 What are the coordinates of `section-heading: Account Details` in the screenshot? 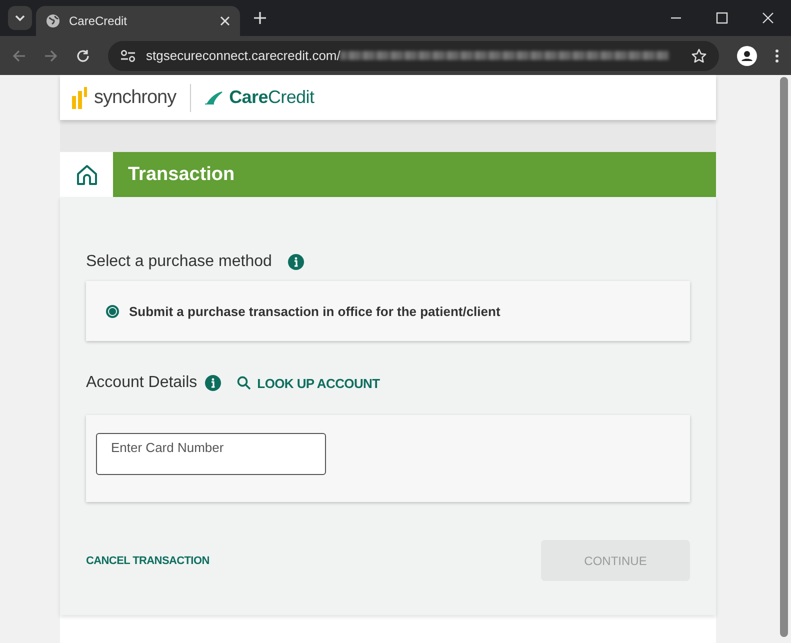 It's located at (142, 383).